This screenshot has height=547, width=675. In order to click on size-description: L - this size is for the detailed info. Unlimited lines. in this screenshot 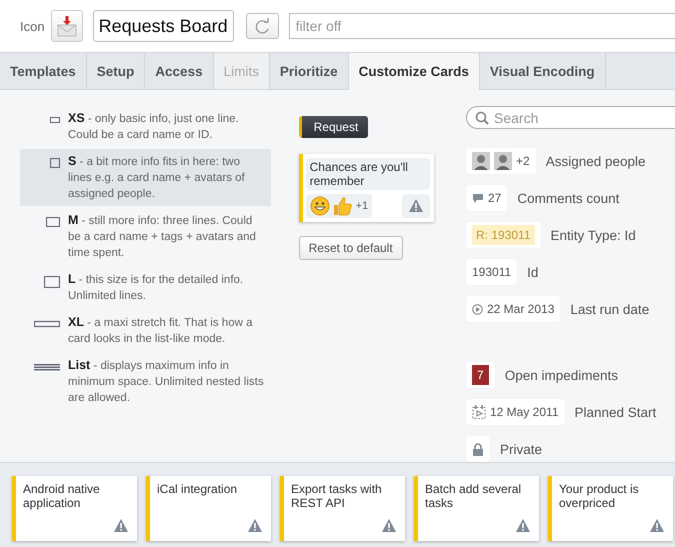, I will do `click(156, 287)`.